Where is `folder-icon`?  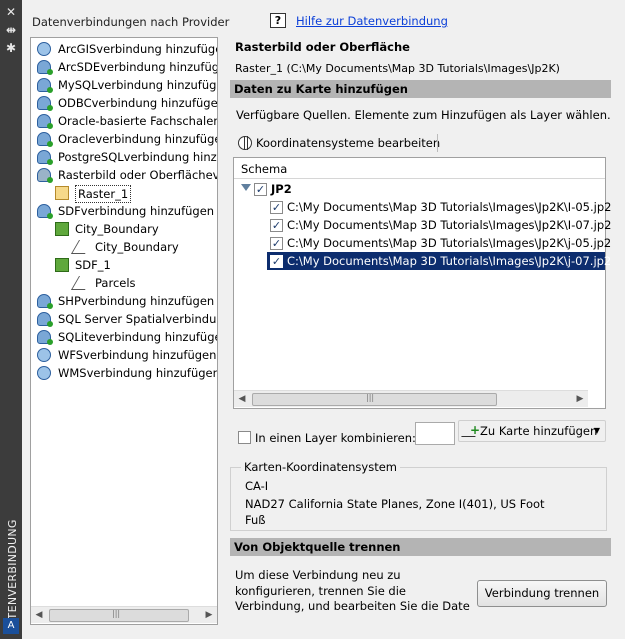 folder-icon is located at coordinates (62, 193).